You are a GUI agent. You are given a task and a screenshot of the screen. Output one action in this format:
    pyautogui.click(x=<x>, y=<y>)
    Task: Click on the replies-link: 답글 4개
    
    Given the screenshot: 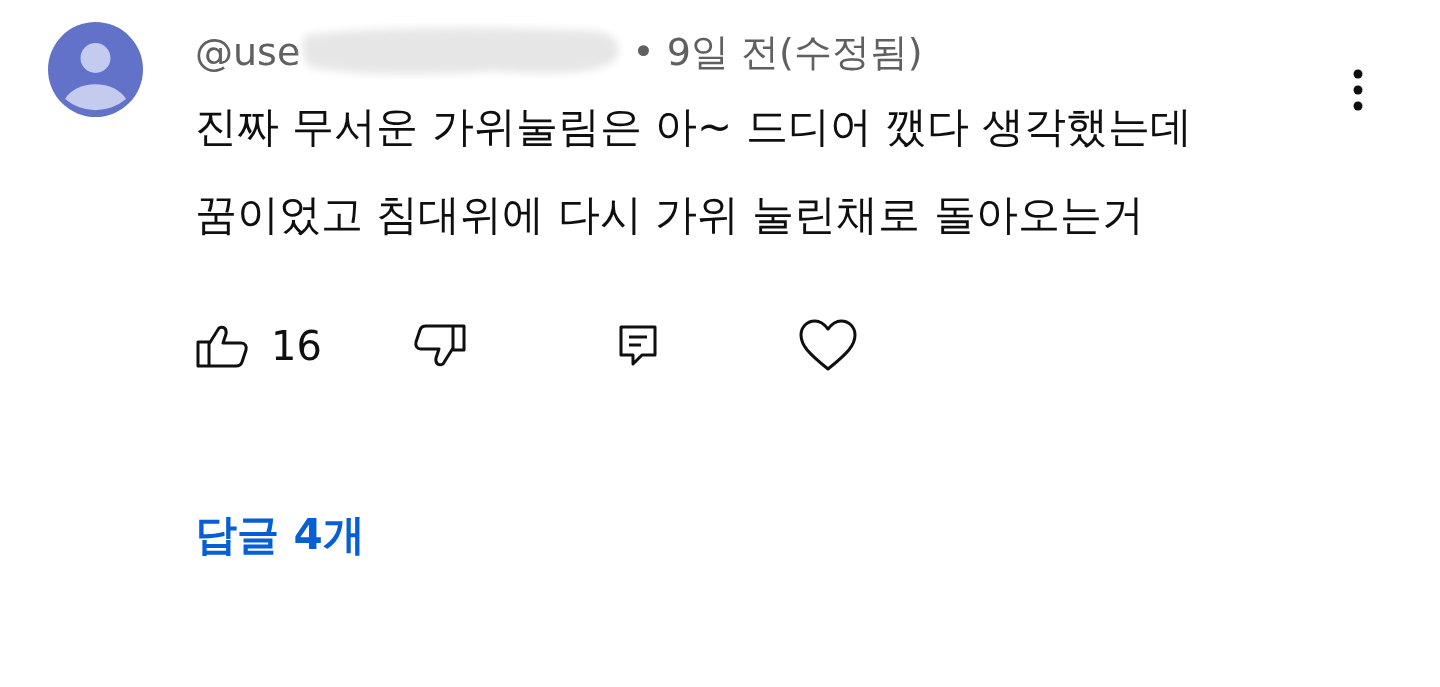 What is the action you would take?
    pyautogui.click(x=280, y=534)
    